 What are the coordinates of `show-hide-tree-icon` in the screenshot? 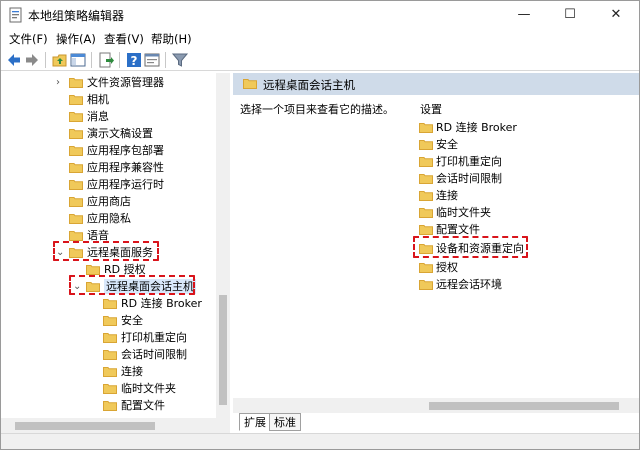 It's located at (78, 60).